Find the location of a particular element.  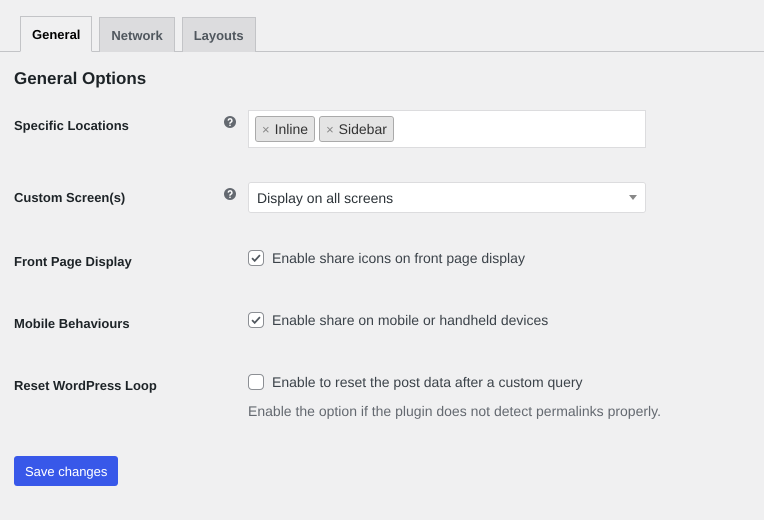

tag: × Inline is located at coordinates (285, 129).